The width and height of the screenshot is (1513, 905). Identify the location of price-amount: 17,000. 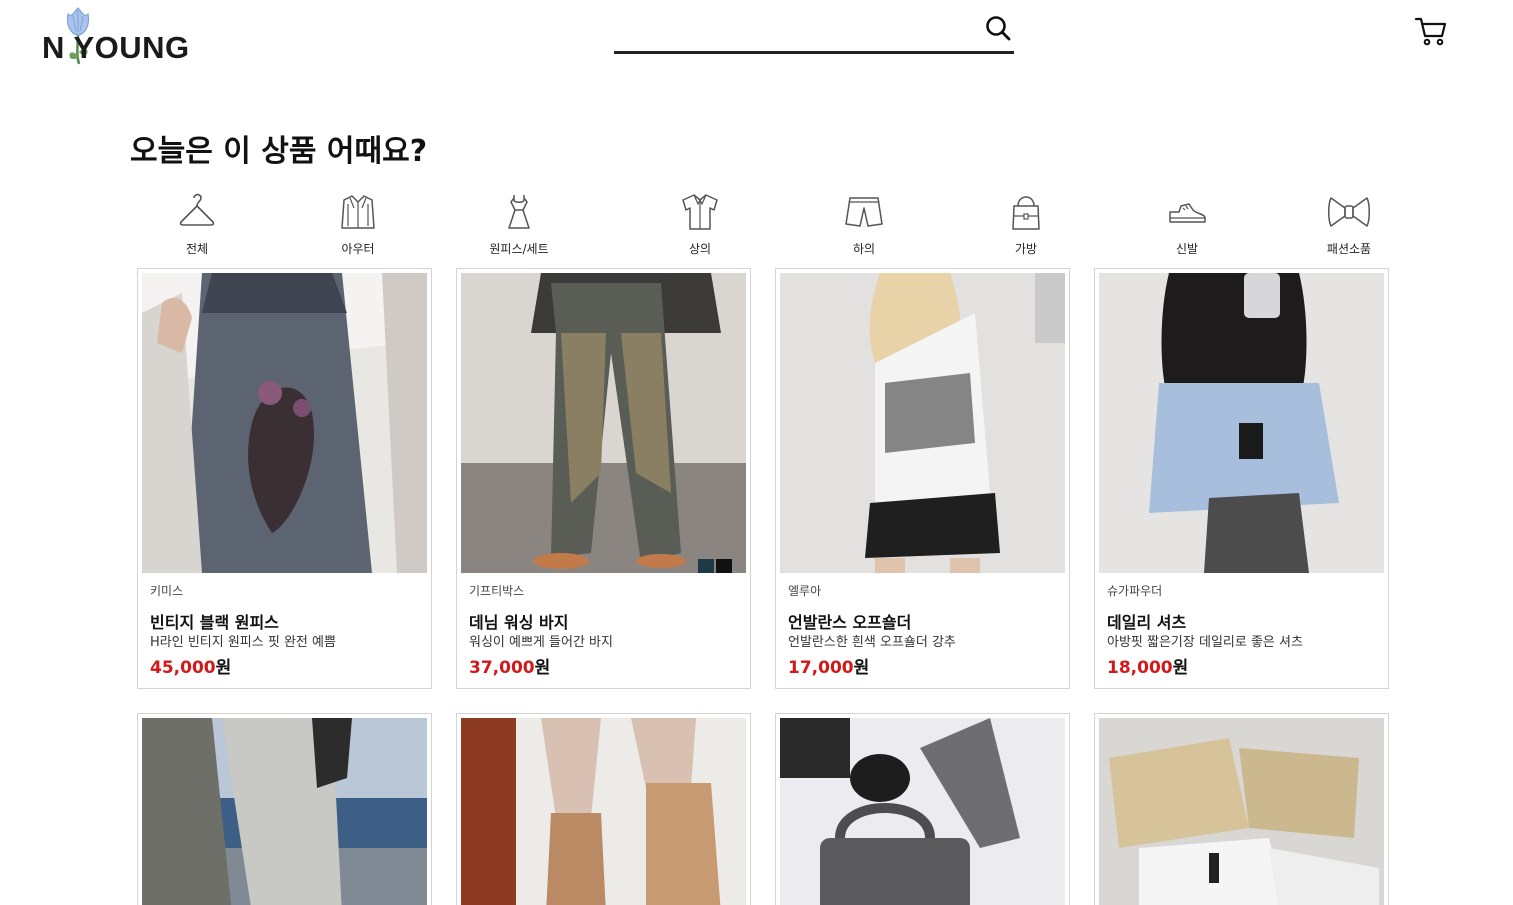
(821, 668).